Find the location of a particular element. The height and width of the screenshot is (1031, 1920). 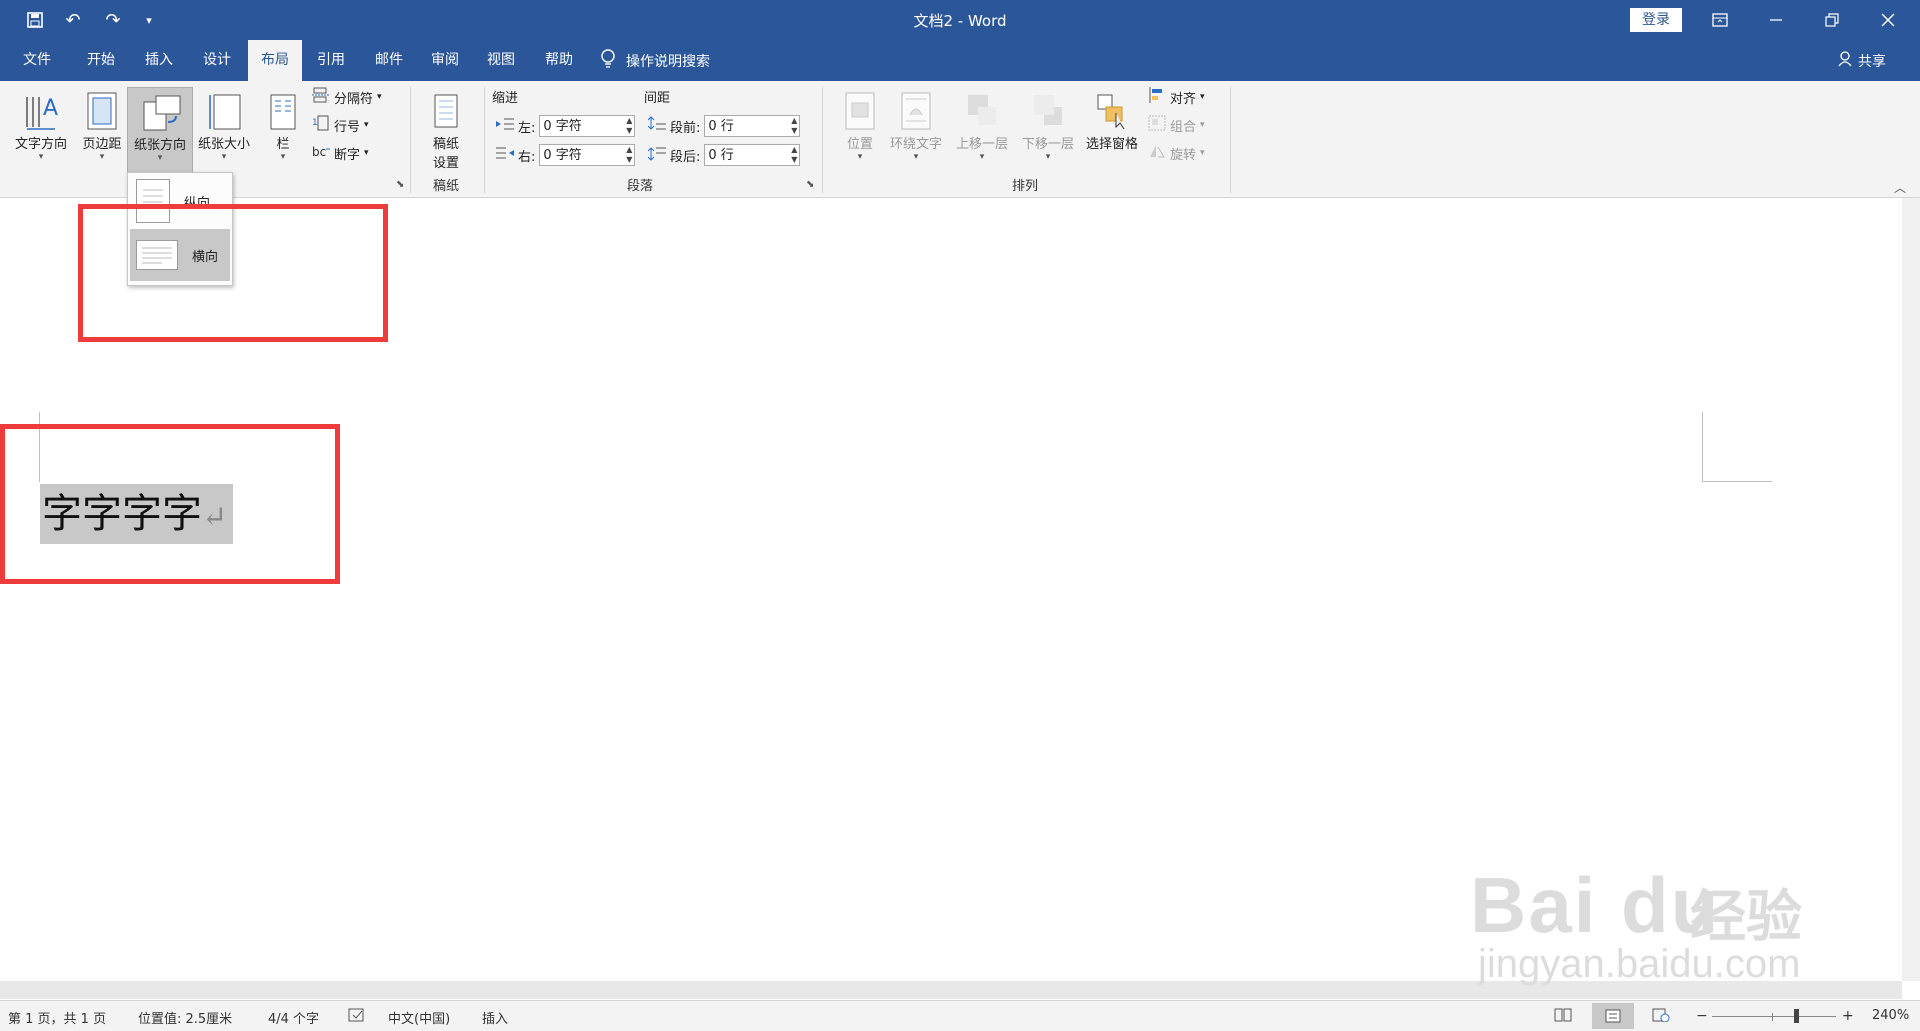

group-separator is located at coordinates (410, 140).